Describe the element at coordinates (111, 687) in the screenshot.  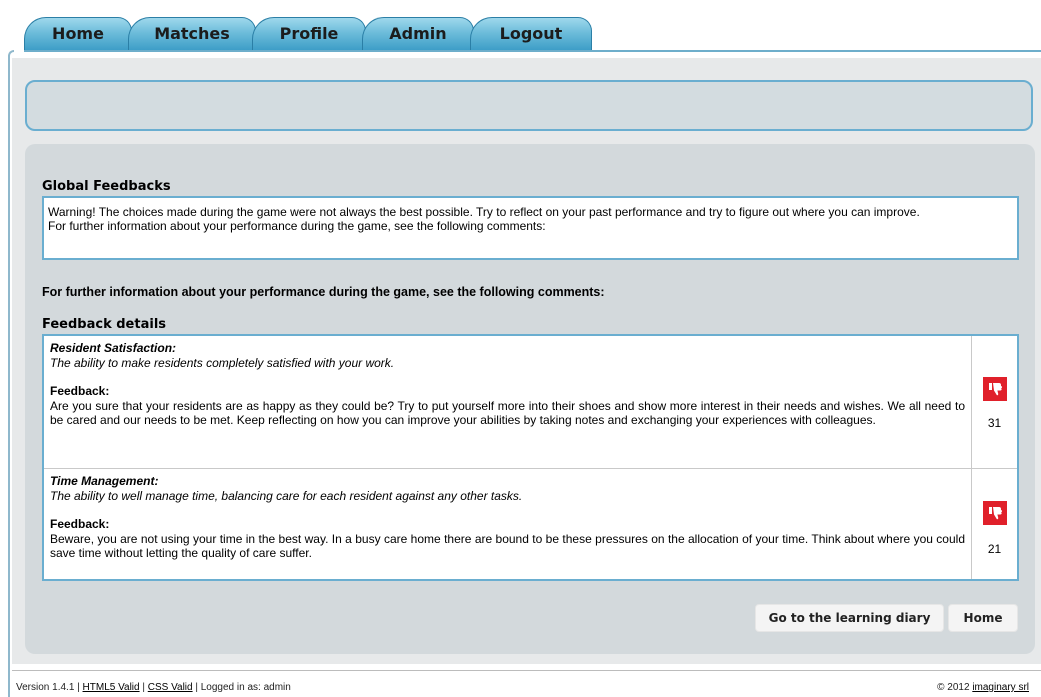
I see `html5-valid-link: HTML5 Valid` at that location.